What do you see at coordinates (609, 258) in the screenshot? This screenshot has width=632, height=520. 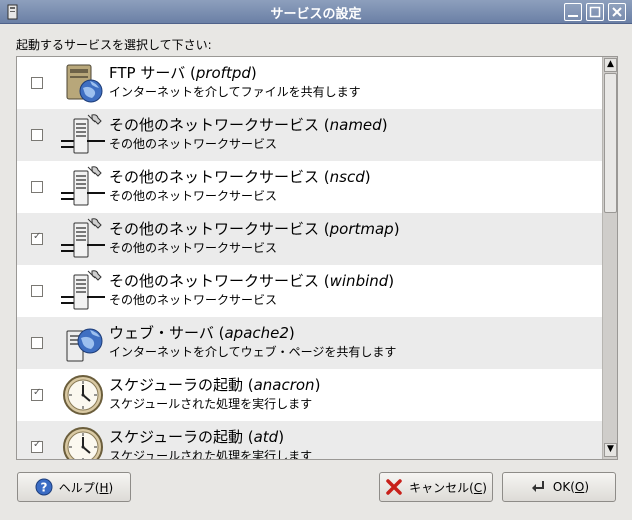 I see `vertical-scrollbar: ▲ ▼` at bounding box center [609, 258].